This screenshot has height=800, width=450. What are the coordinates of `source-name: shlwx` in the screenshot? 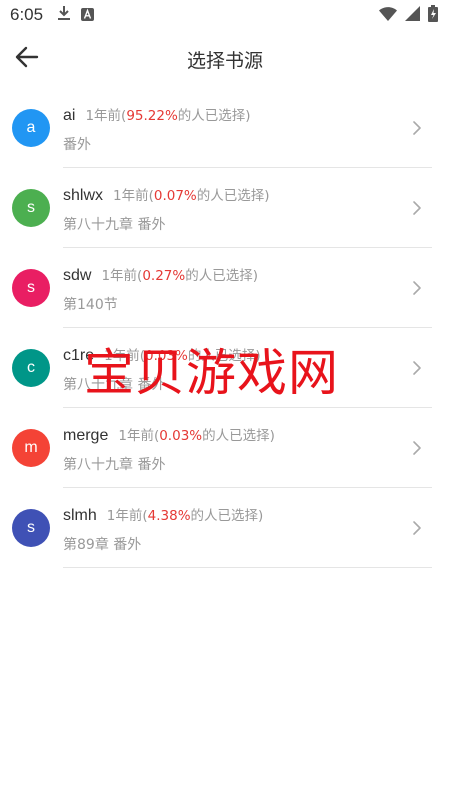 It's located at (83, 195).